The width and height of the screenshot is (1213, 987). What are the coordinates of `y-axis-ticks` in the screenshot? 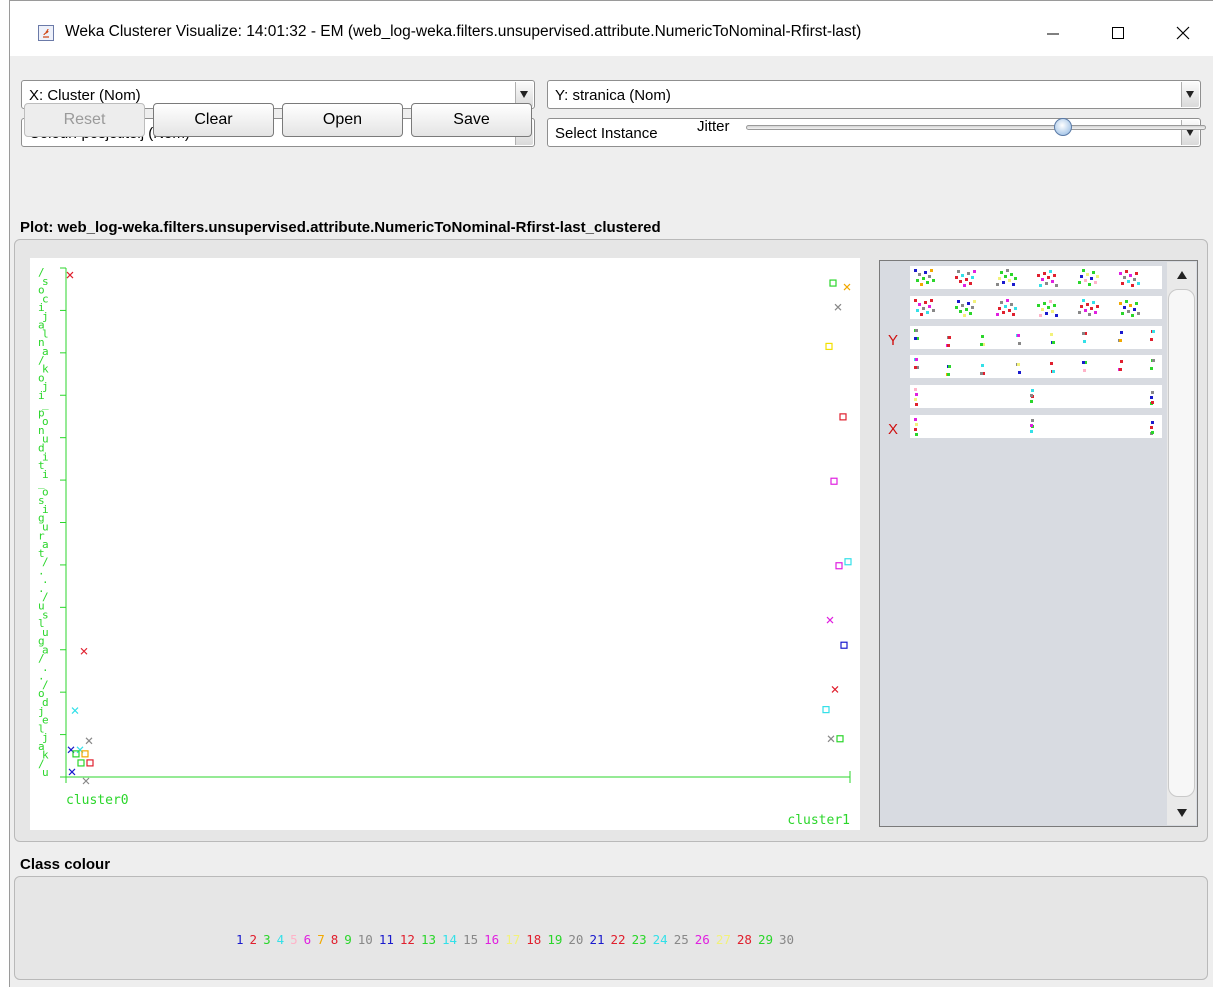 It's located at (63, 522).